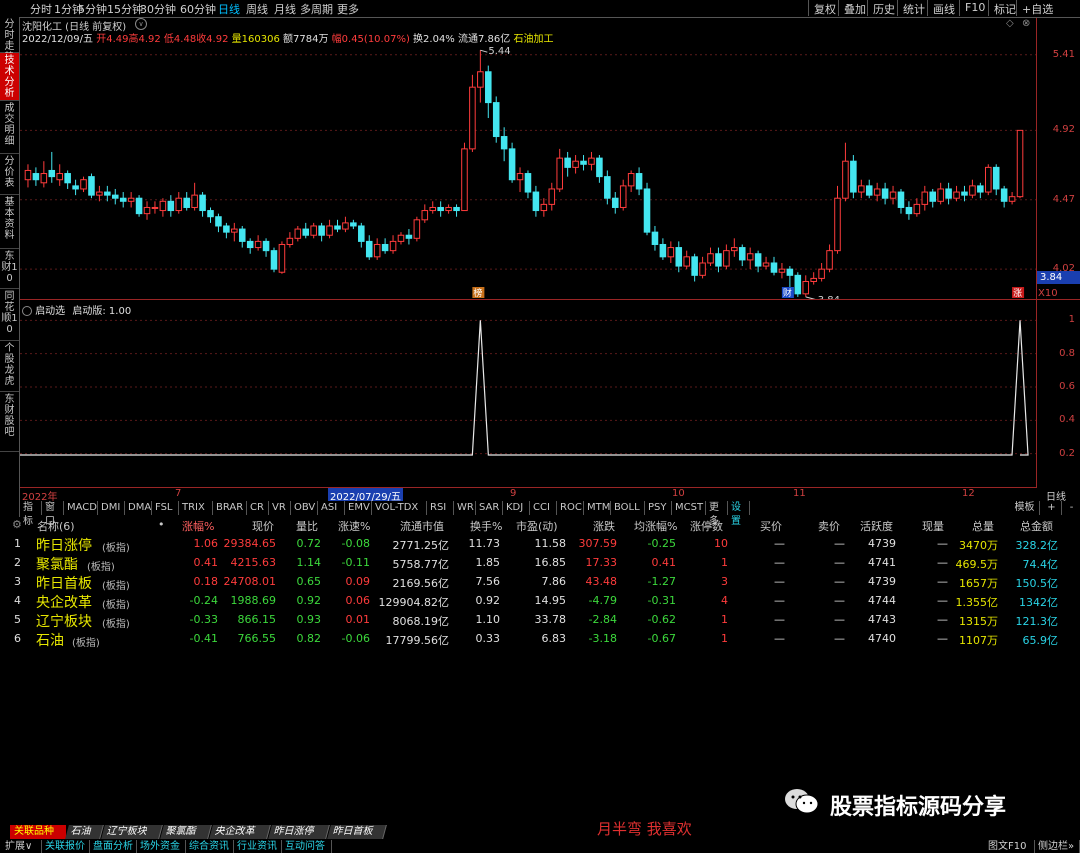 The height and width of the screenshot is (853, 1080). I want to click on col-header-0: 名称(6), so click(56, 526).